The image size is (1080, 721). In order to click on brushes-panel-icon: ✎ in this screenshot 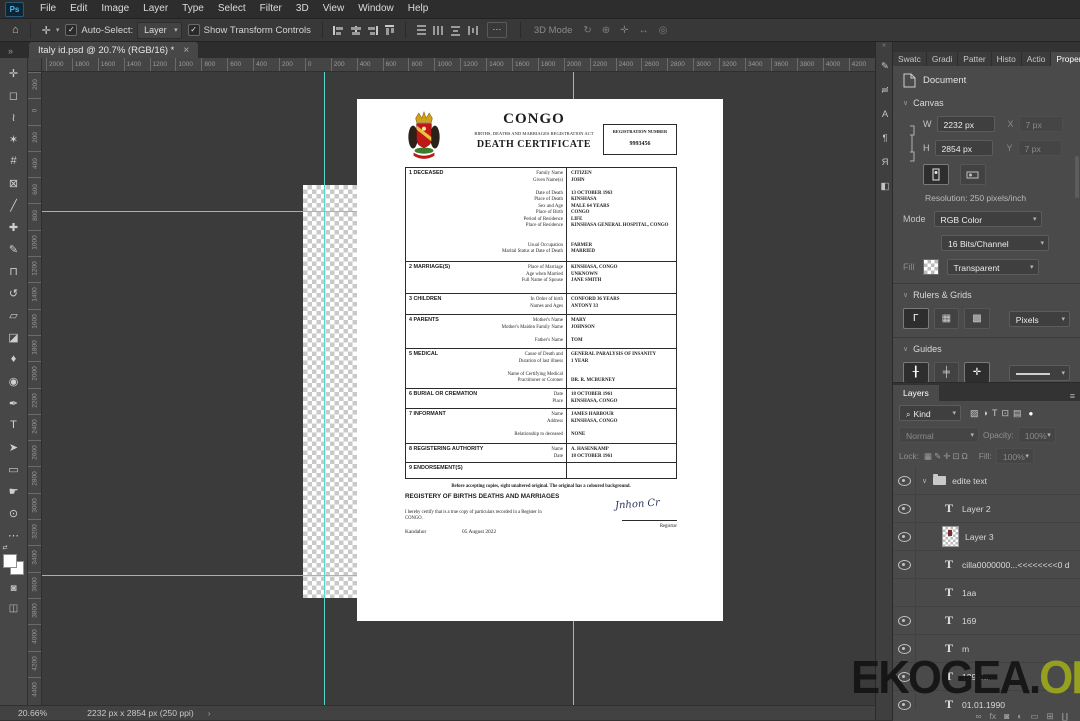, I will do `click(885, 66)`.